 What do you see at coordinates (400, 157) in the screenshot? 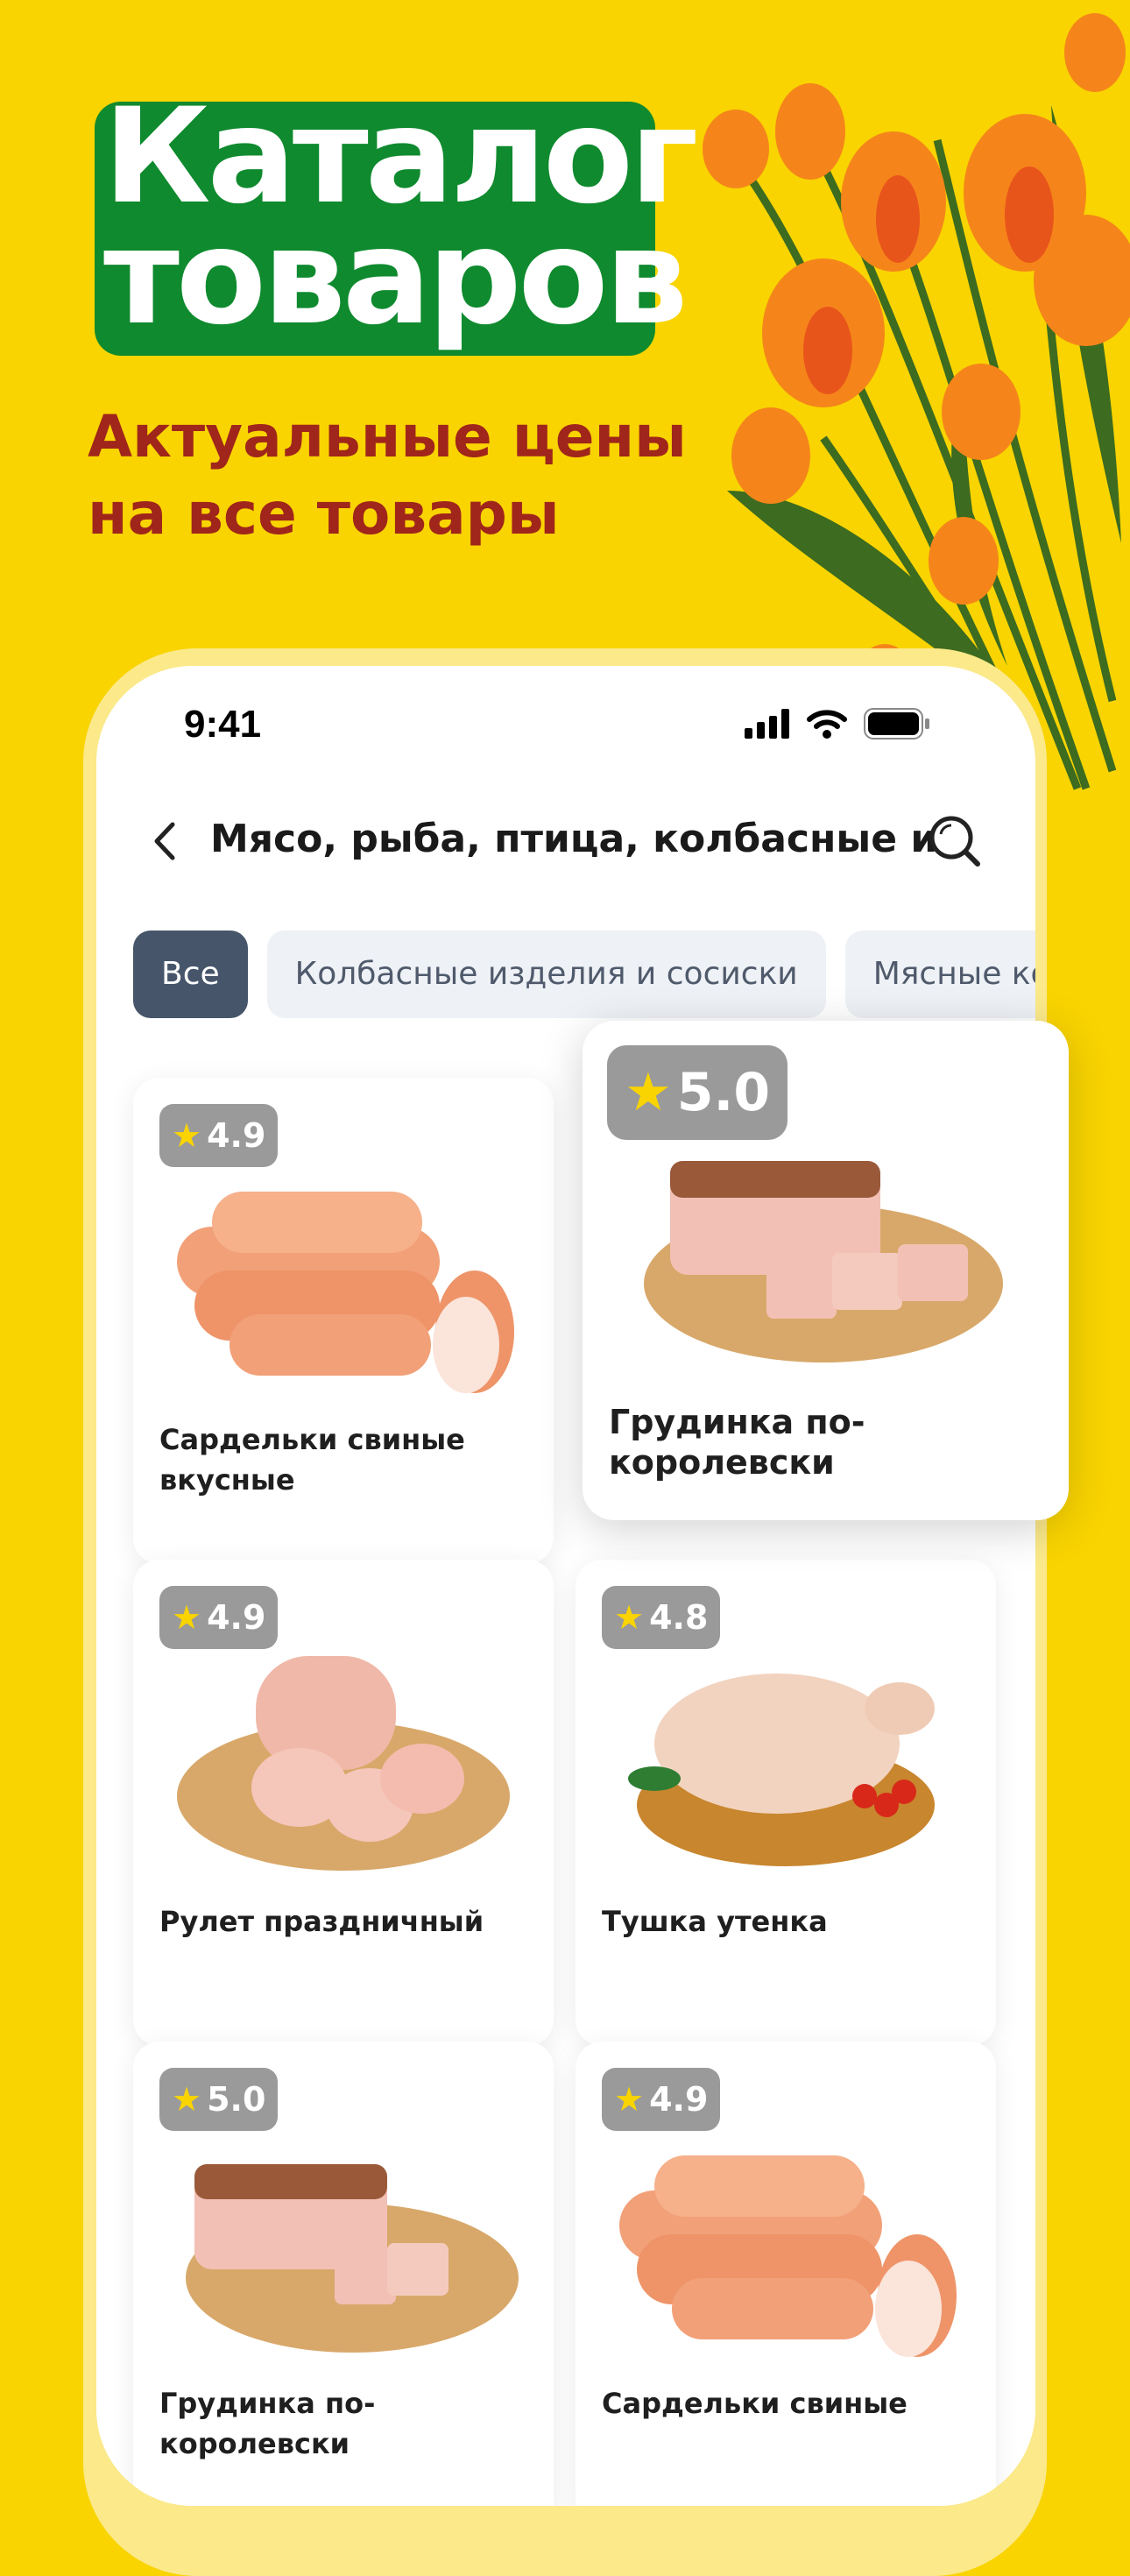
I see `promo-title-line1: Каталог` at bounding box center [400, 157].